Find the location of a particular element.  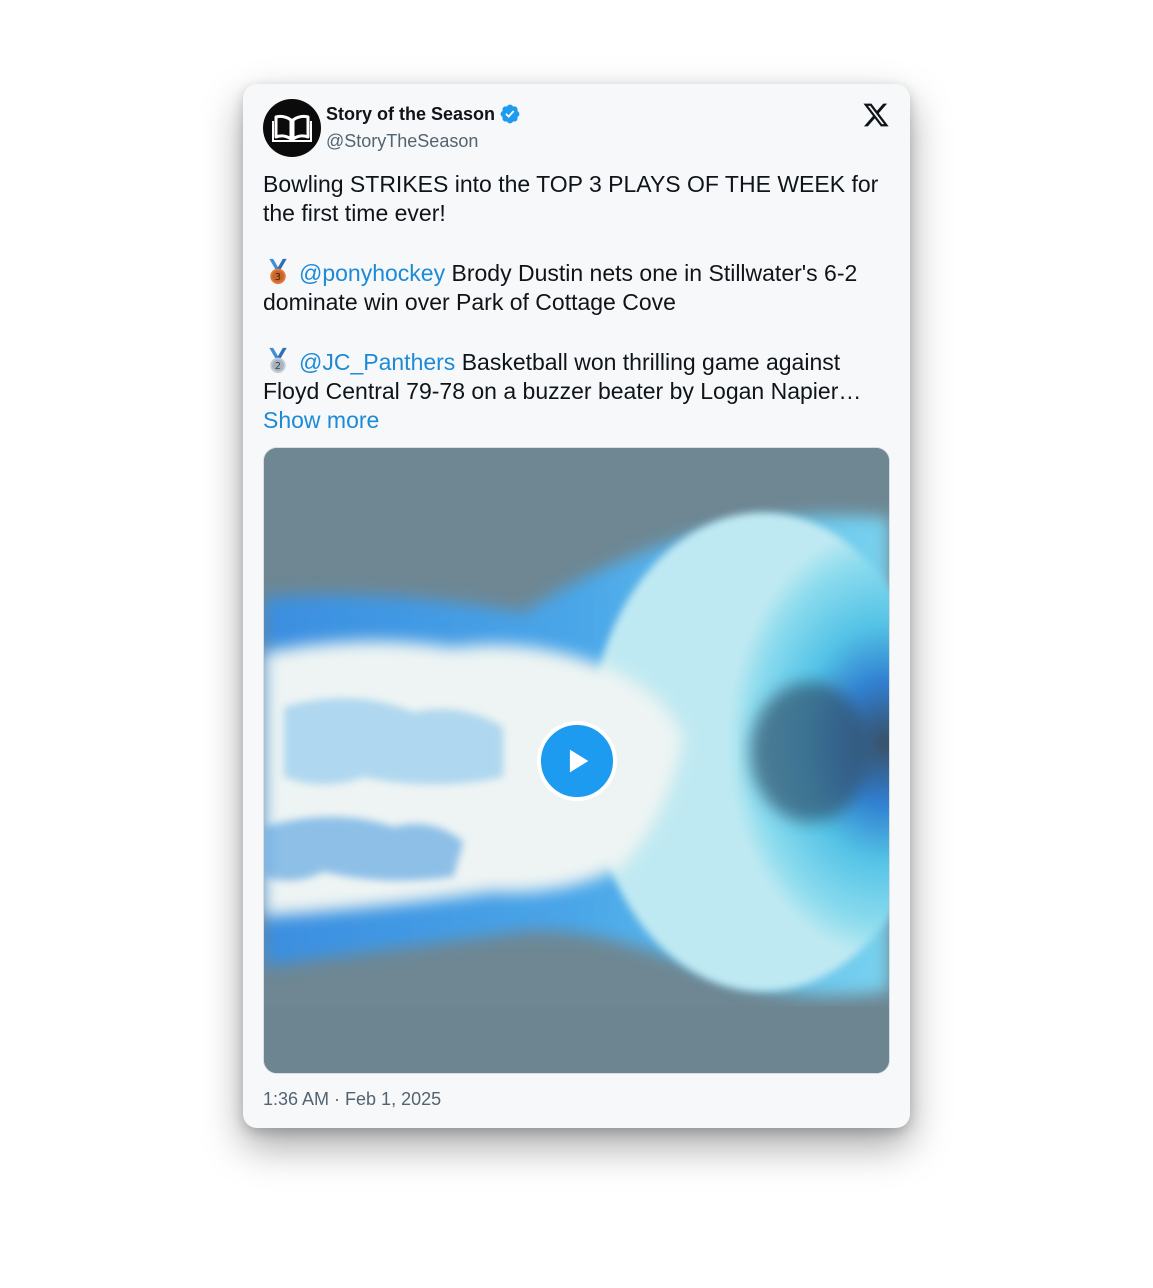

handle: @StoryTheSeason is located at coordinates (402, 141).